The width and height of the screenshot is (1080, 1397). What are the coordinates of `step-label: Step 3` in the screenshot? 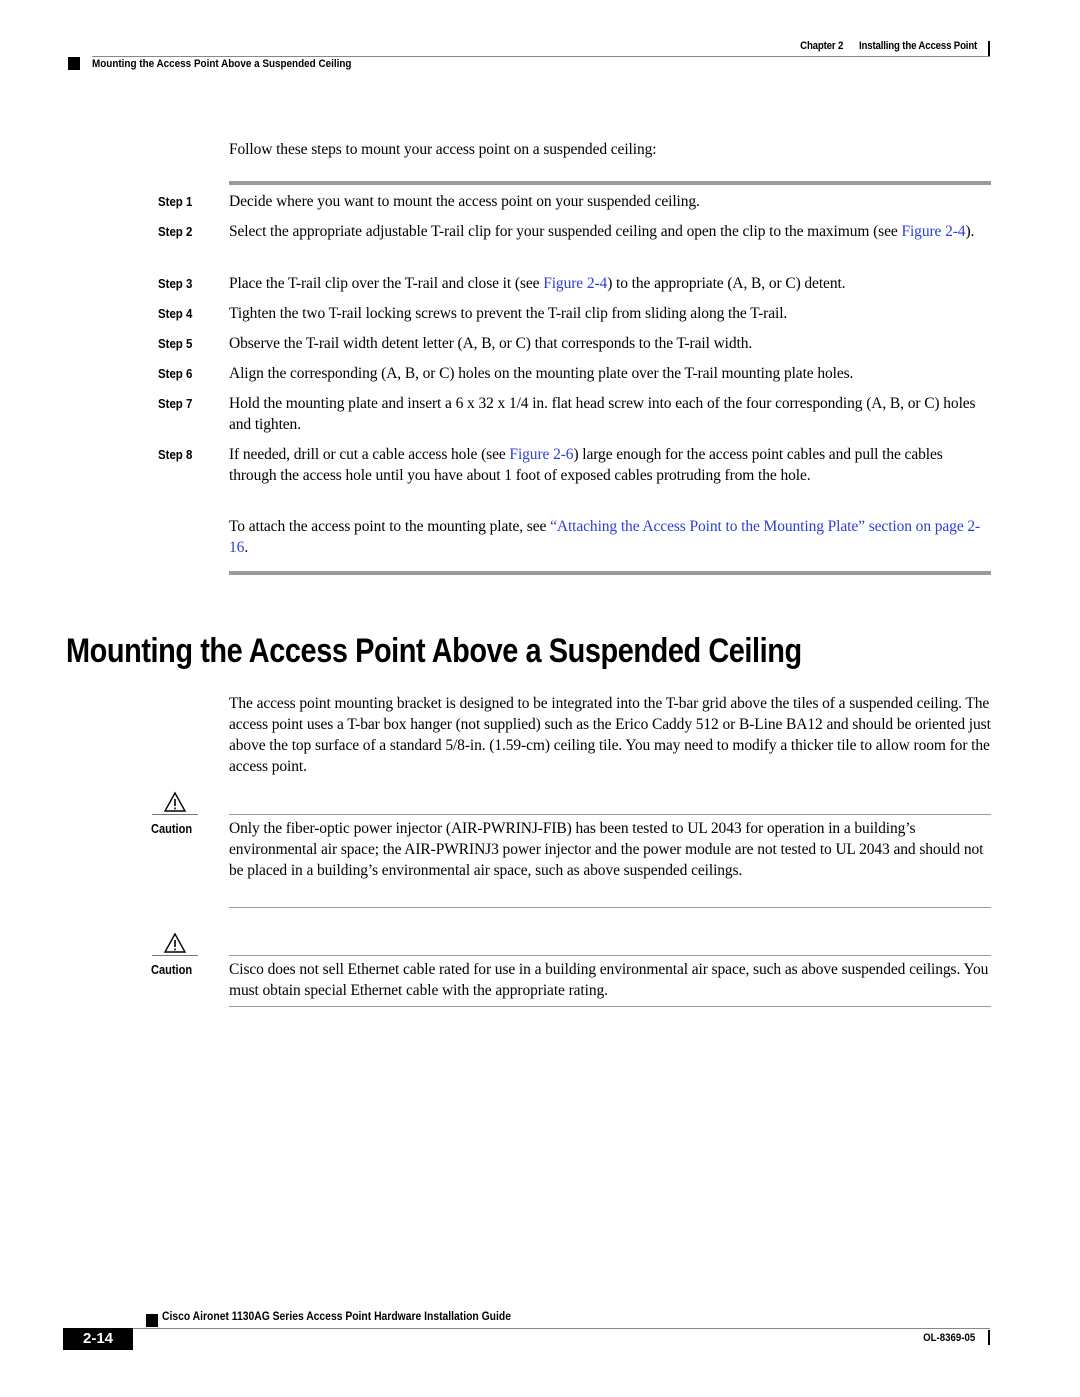 It's located at (175, 283).